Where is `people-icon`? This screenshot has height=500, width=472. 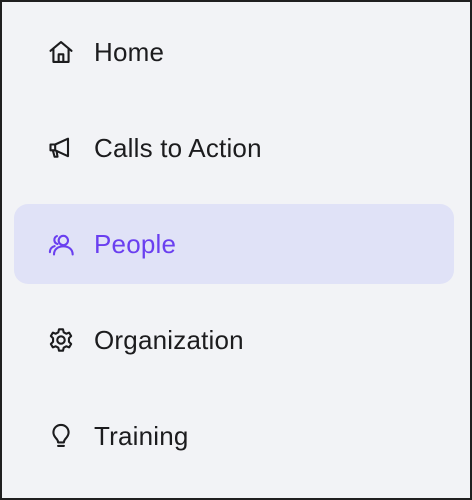
people-icon is located at coordinates (61, 244).